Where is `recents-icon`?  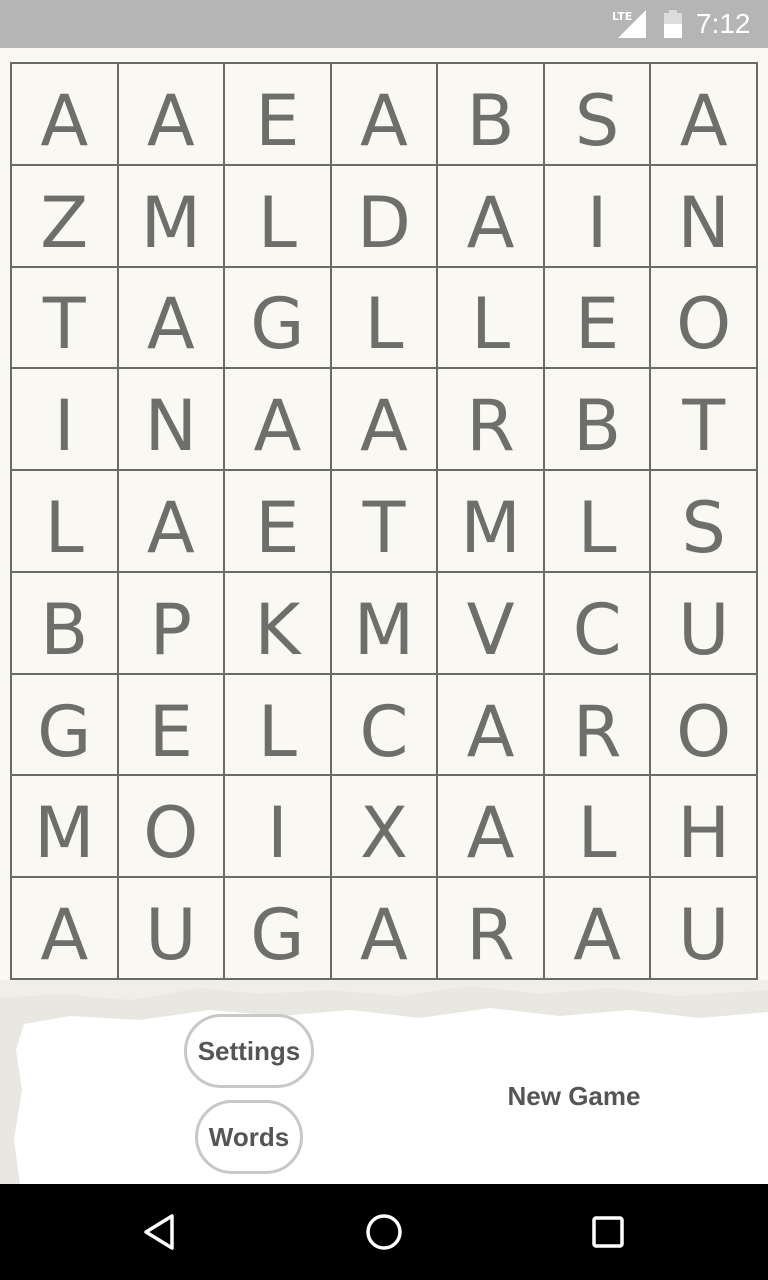
recents-icon is located at coordinates (608, 1232).